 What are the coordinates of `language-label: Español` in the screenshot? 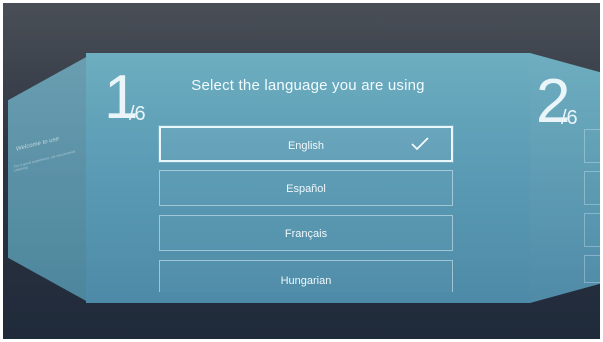 It's located at (306, 189).